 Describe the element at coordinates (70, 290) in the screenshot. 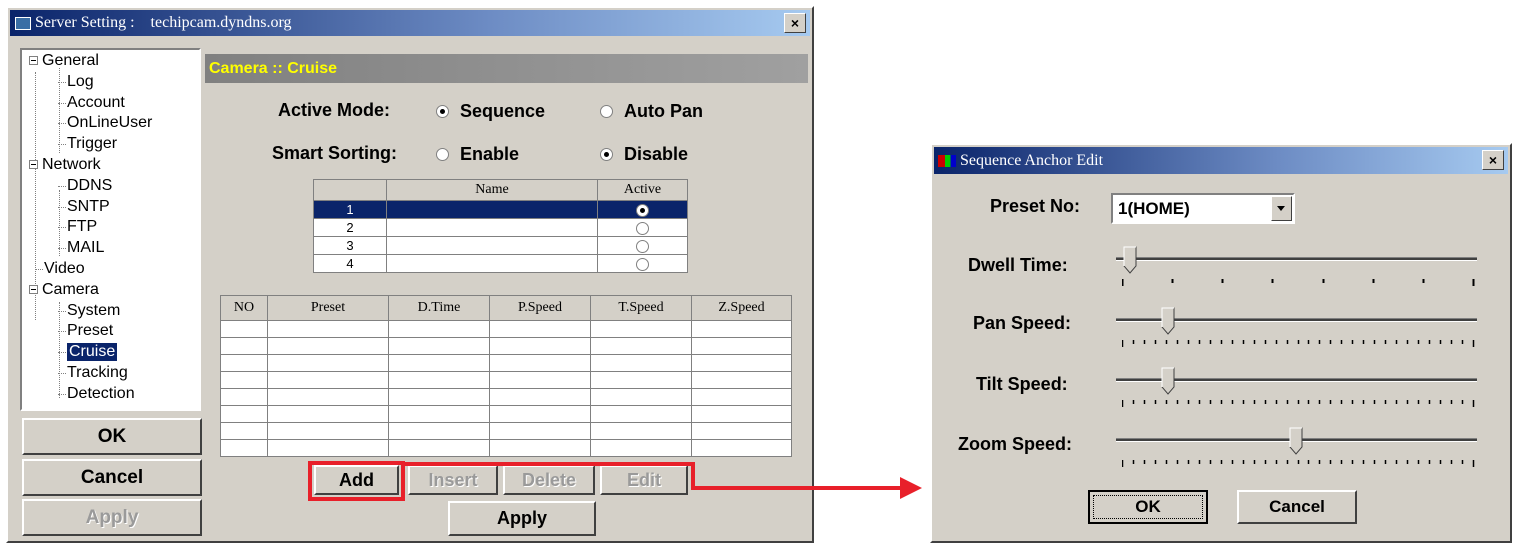

I see `tree-item-camera: Camera` at that location.